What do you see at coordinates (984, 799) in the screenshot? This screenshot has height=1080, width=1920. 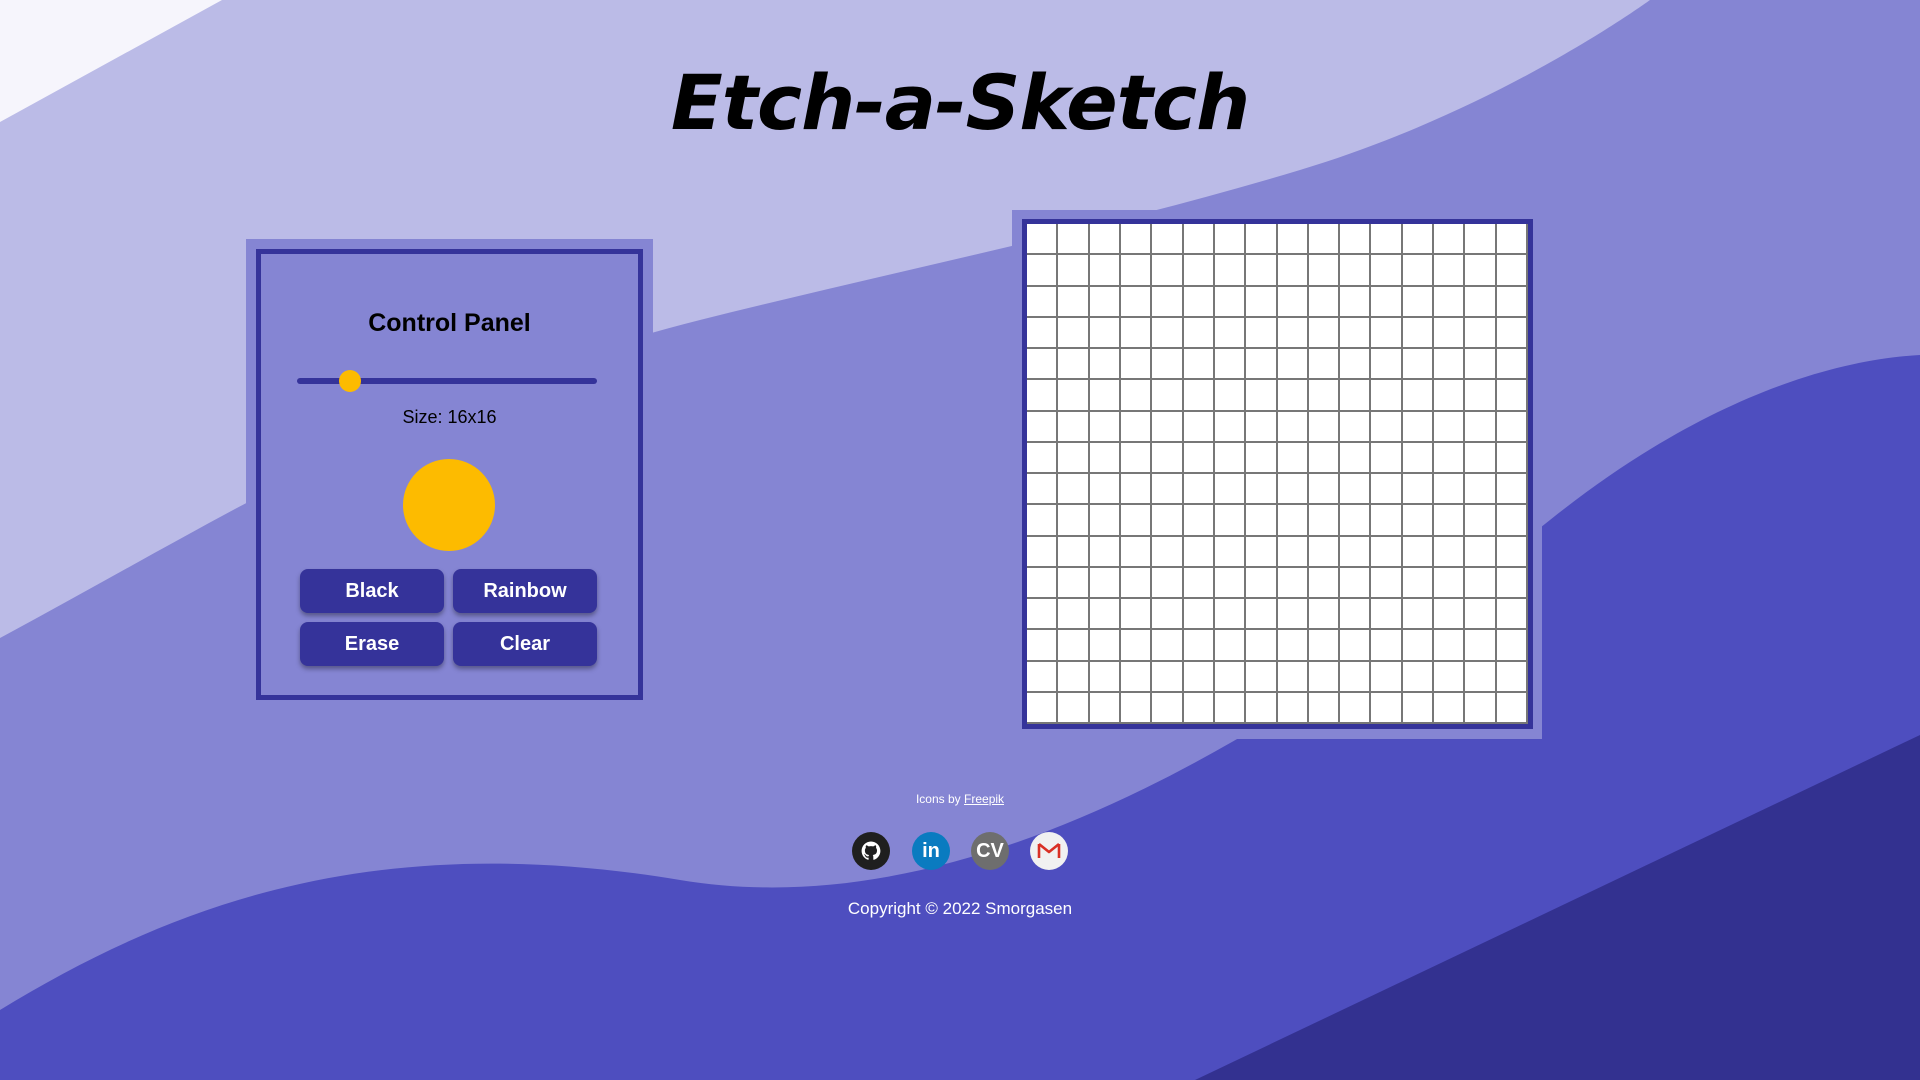 I see `freepik-link: Freepik` at bounding box center [984, 799].